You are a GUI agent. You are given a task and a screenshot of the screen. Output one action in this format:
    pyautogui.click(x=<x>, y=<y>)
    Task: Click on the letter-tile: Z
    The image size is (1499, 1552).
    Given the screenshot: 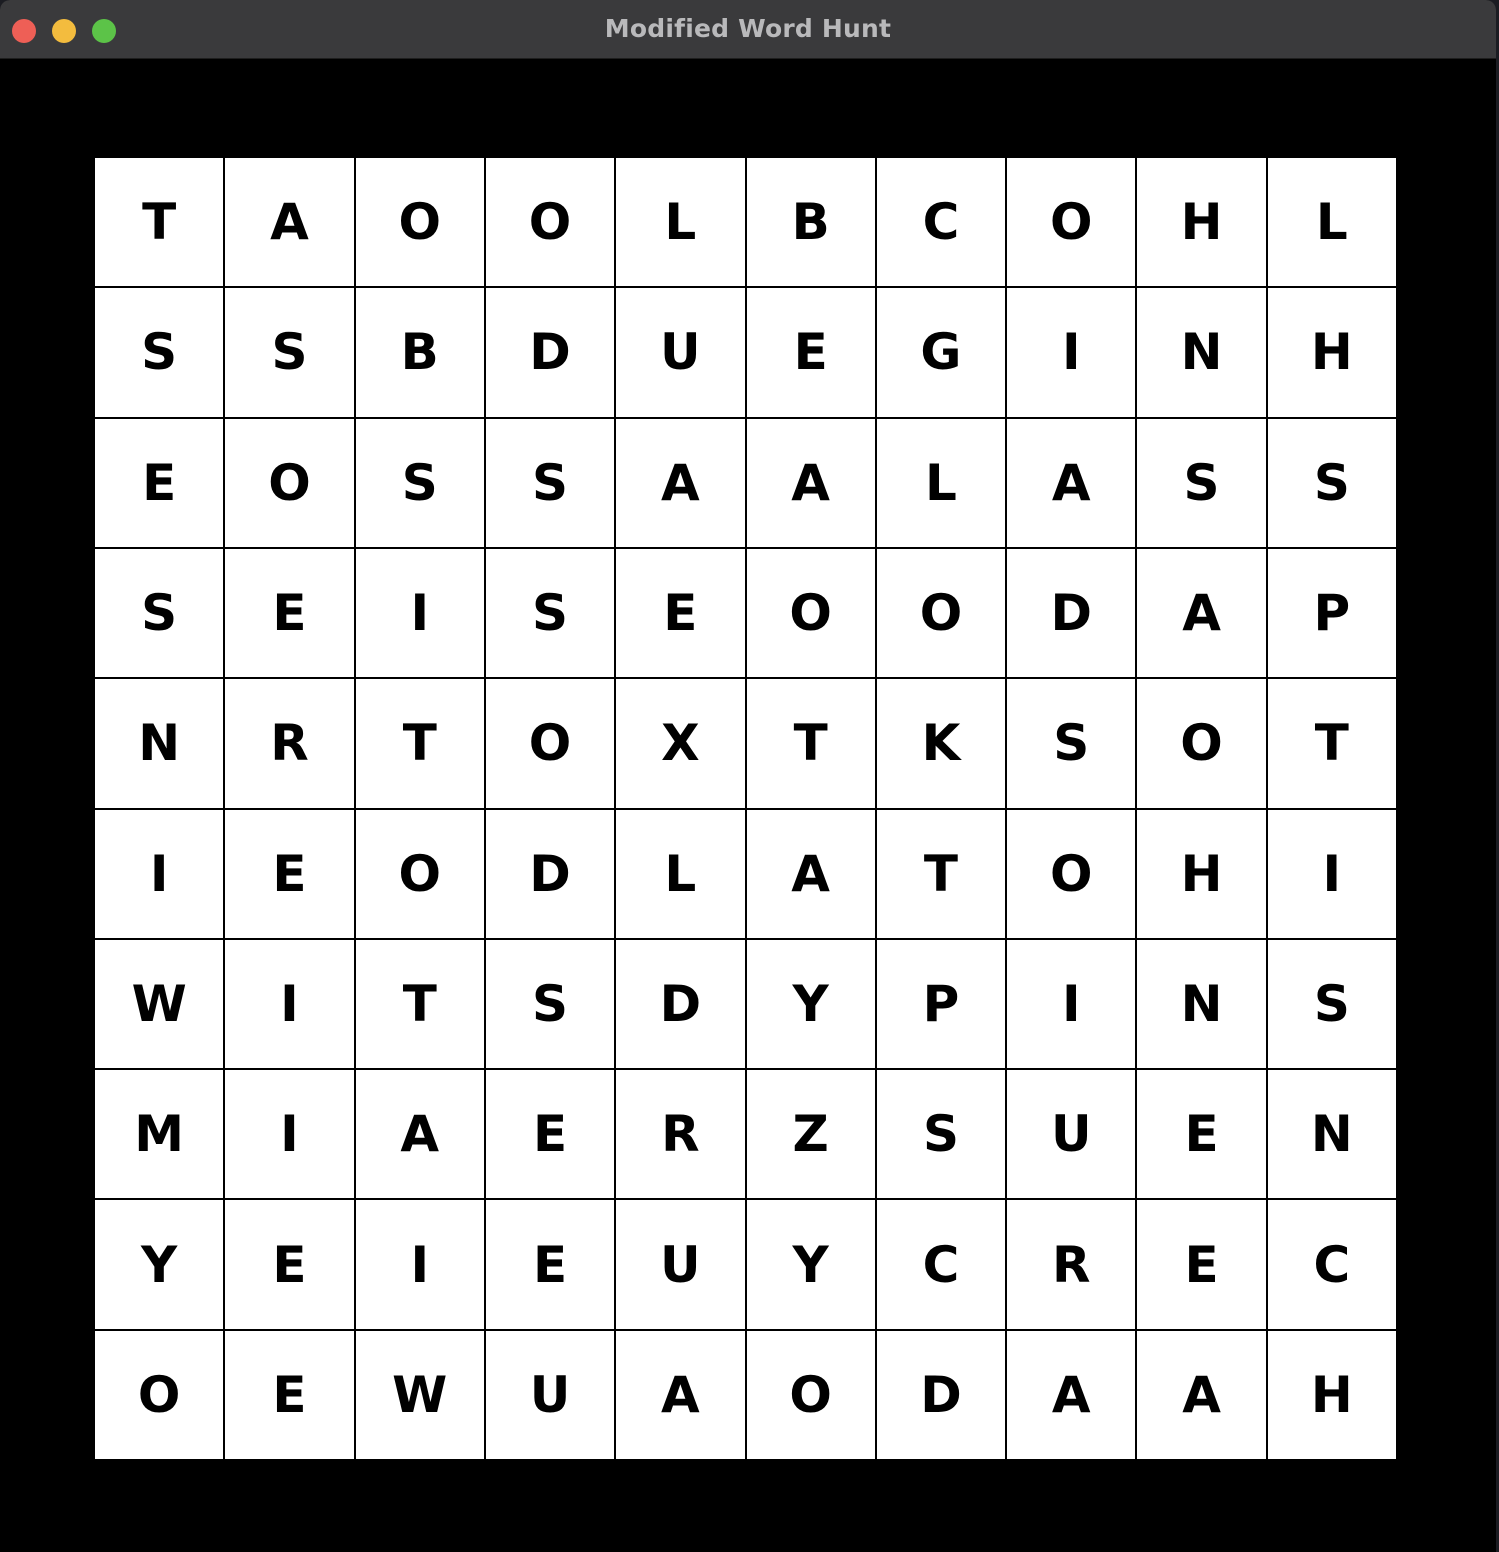 What is the action you would take?
    pyautogui.click(x=810, y=1134)
    